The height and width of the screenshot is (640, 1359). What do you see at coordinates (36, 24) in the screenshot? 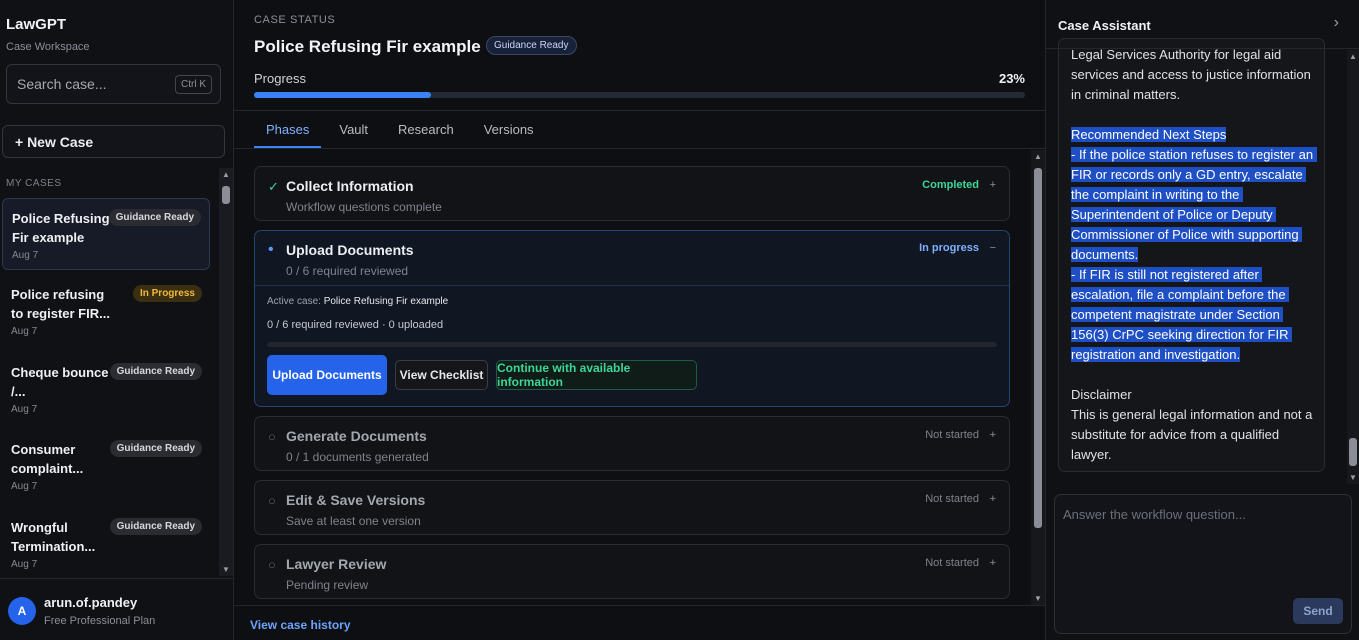
I see `brand-name: LawGPT` at bounding box center [36, 24].